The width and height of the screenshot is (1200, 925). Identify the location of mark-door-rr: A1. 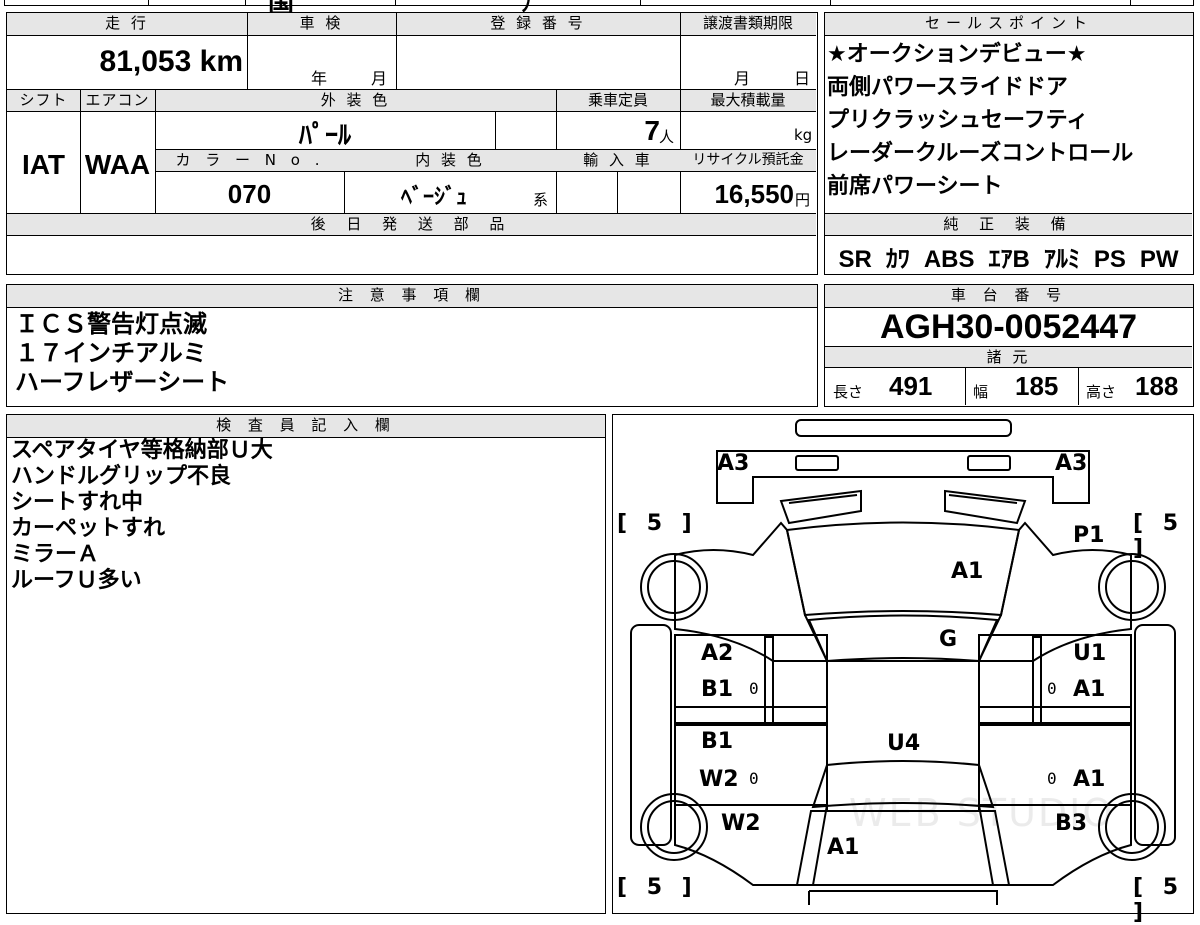
(1089, 779).